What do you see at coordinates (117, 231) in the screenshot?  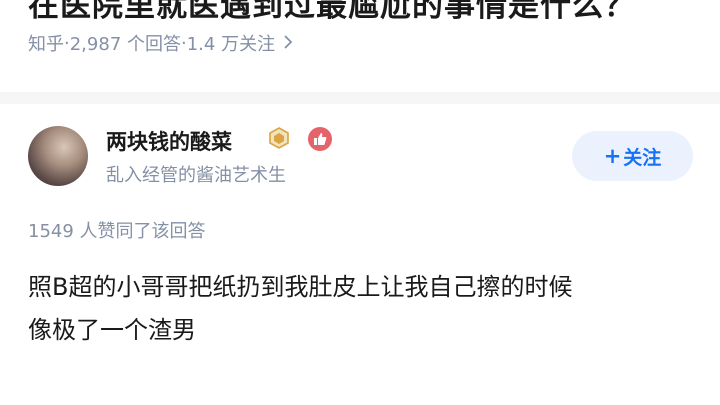 I see `vote-count: 1549 人赞同了该回答` at bounding box center [117, 231].